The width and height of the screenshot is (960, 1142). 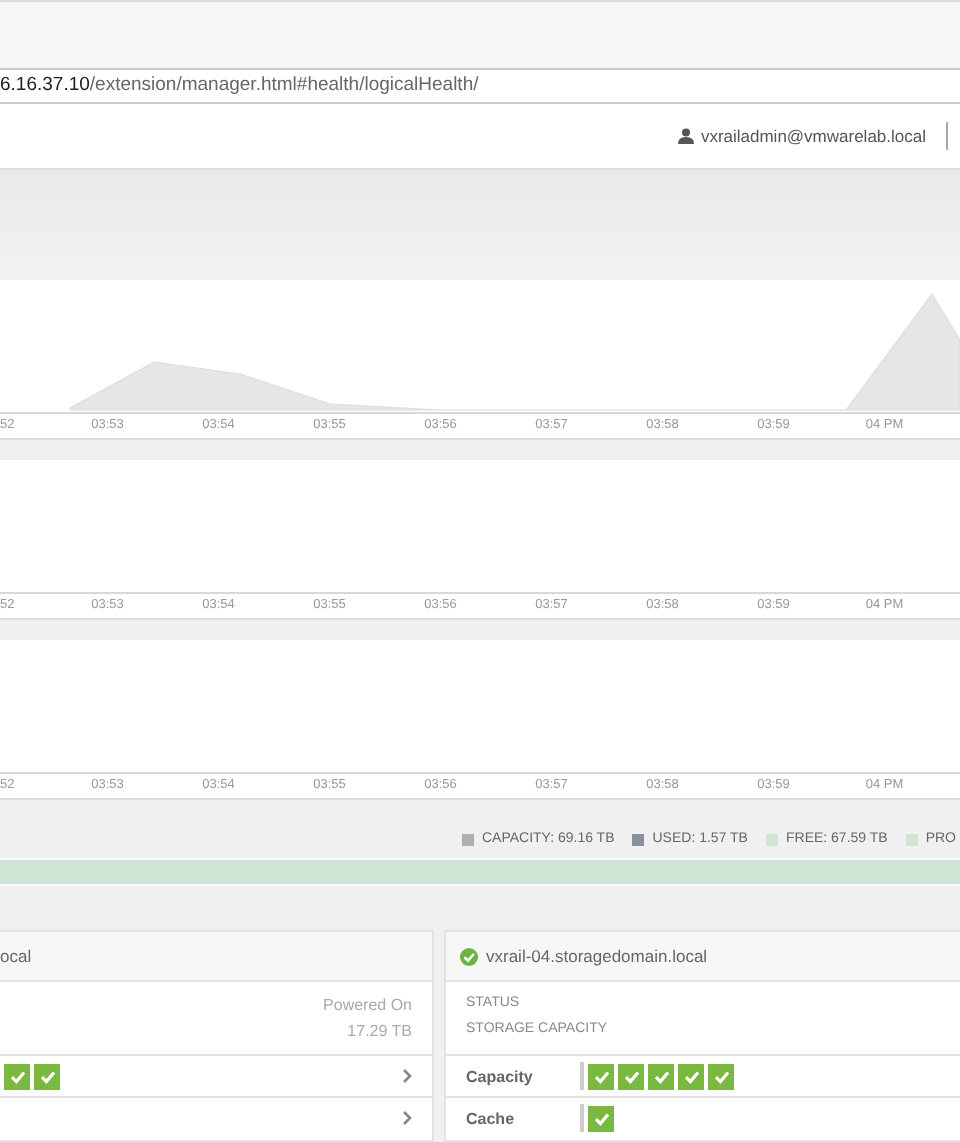 What do you see at coordinates (802, 136) in the screenshot?
I see `user-menu: vxrailadmin@vmwarelab.local` at bounding box center [802, 136].